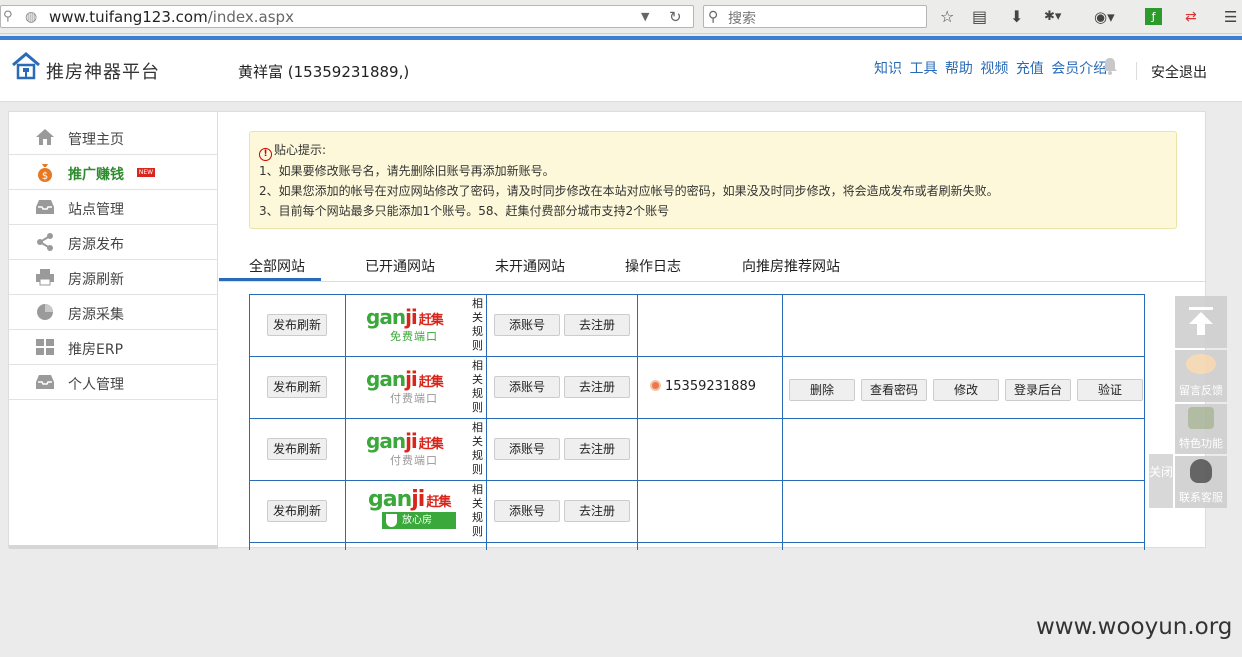 This screenshot has height=657, width=1242. Describe the element at coordinates (1179, 72) in the screenshot. I see `logout-link: 安全退出` at that location.